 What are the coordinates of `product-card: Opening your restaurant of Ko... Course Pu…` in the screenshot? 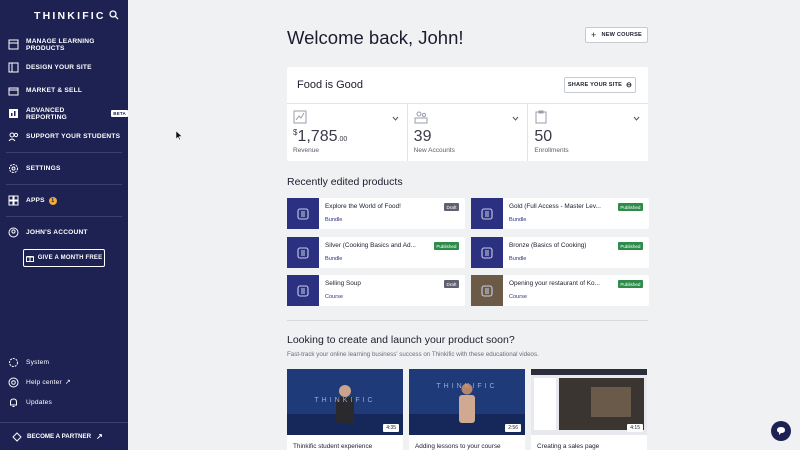 It's located at (560, 290).